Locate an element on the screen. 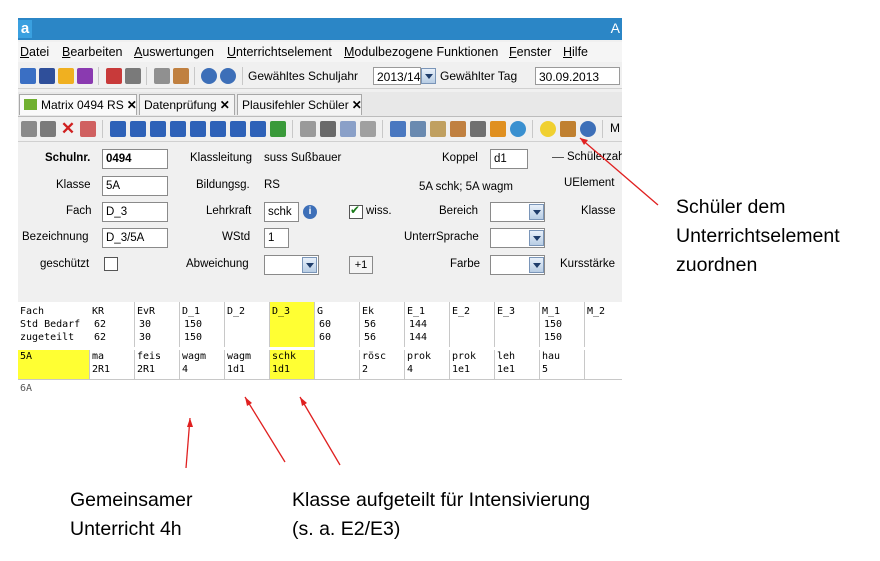 This screenshot has height=561, width=880. schulnr-field: 0494 is located at coordinates (135, 159).